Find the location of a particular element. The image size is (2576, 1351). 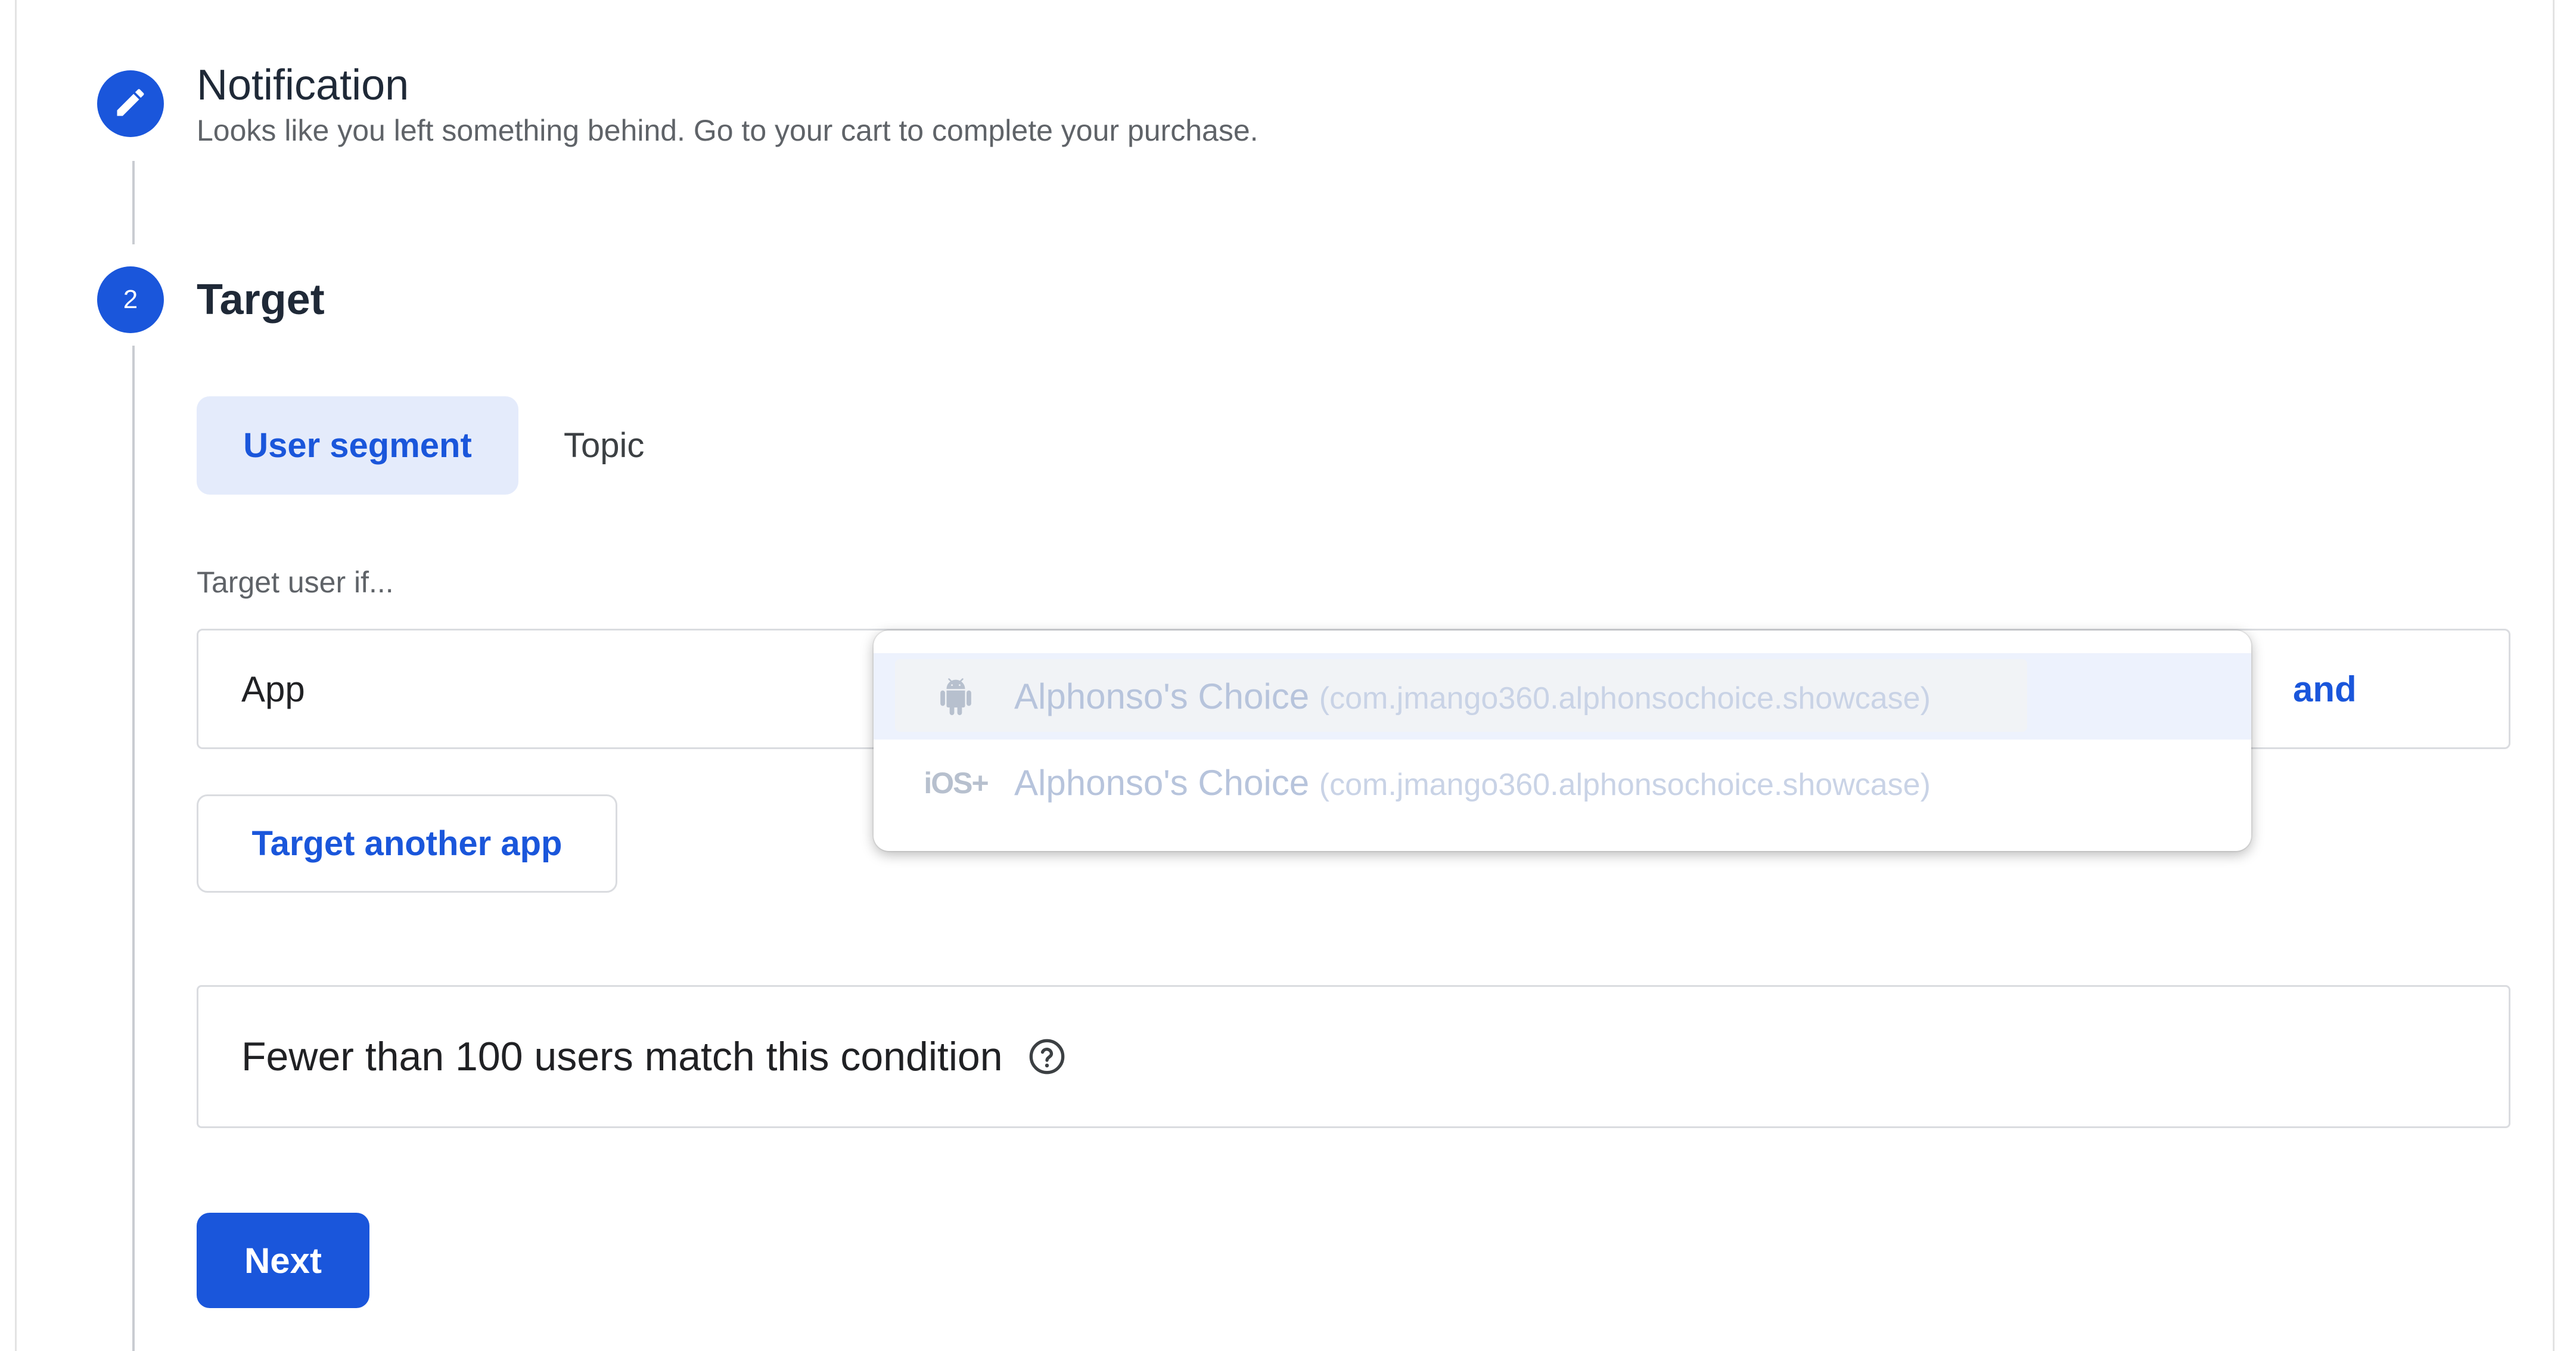

step-1-edit-button is located at coordinates (130, 103).